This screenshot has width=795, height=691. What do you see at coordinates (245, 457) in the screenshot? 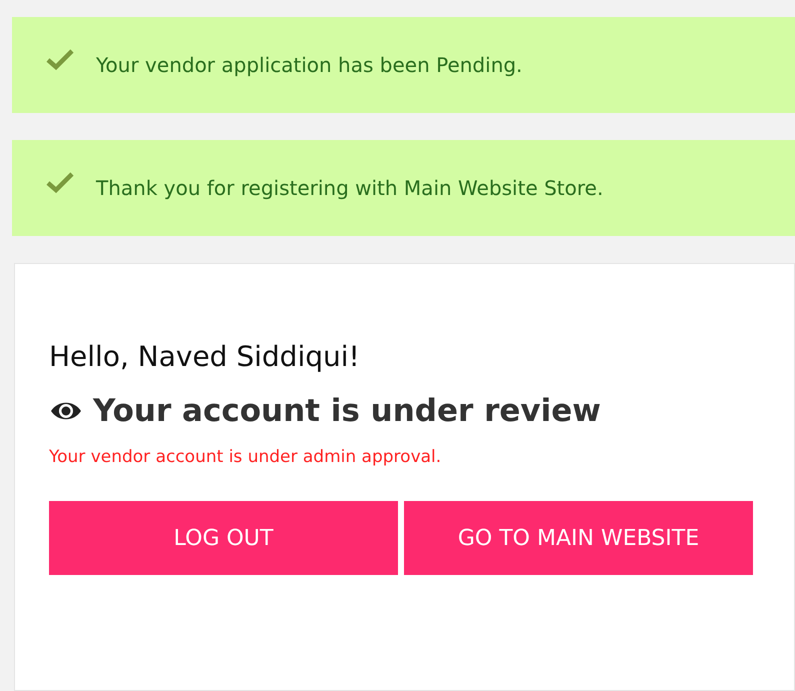
I see `notice-text: Your vendor account is under admin approval.` at bounding box center [245, 457].